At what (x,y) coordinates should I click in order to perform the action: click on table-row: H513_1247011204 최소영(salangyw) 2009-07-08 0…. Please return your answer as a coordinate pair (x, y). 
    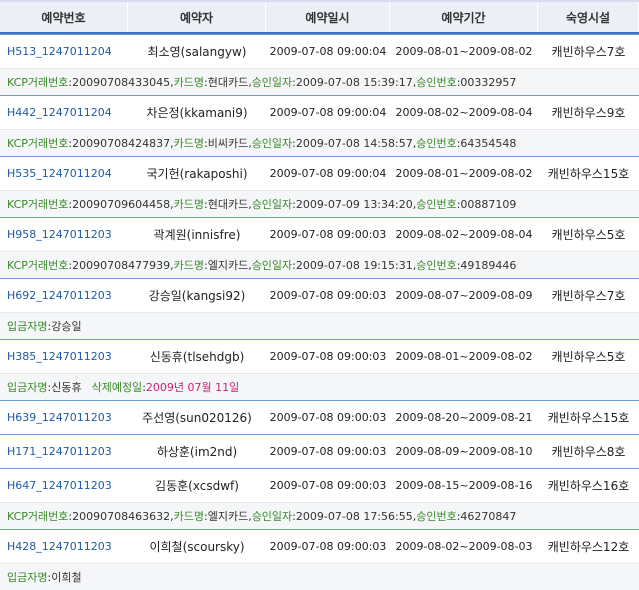
    Looking at the image, I should click on (319, 51).